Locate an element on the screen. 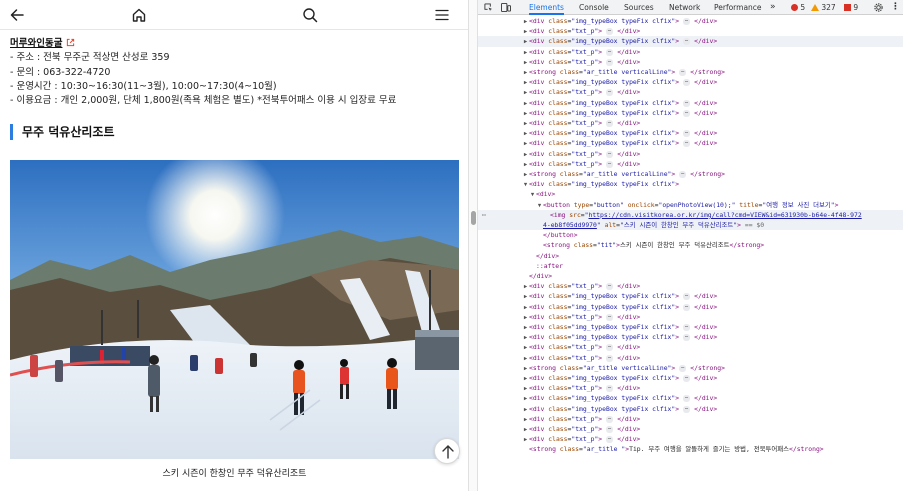 This screenshot has width=903, height=491. page-scrollbar is located at coordinates (473, 245).